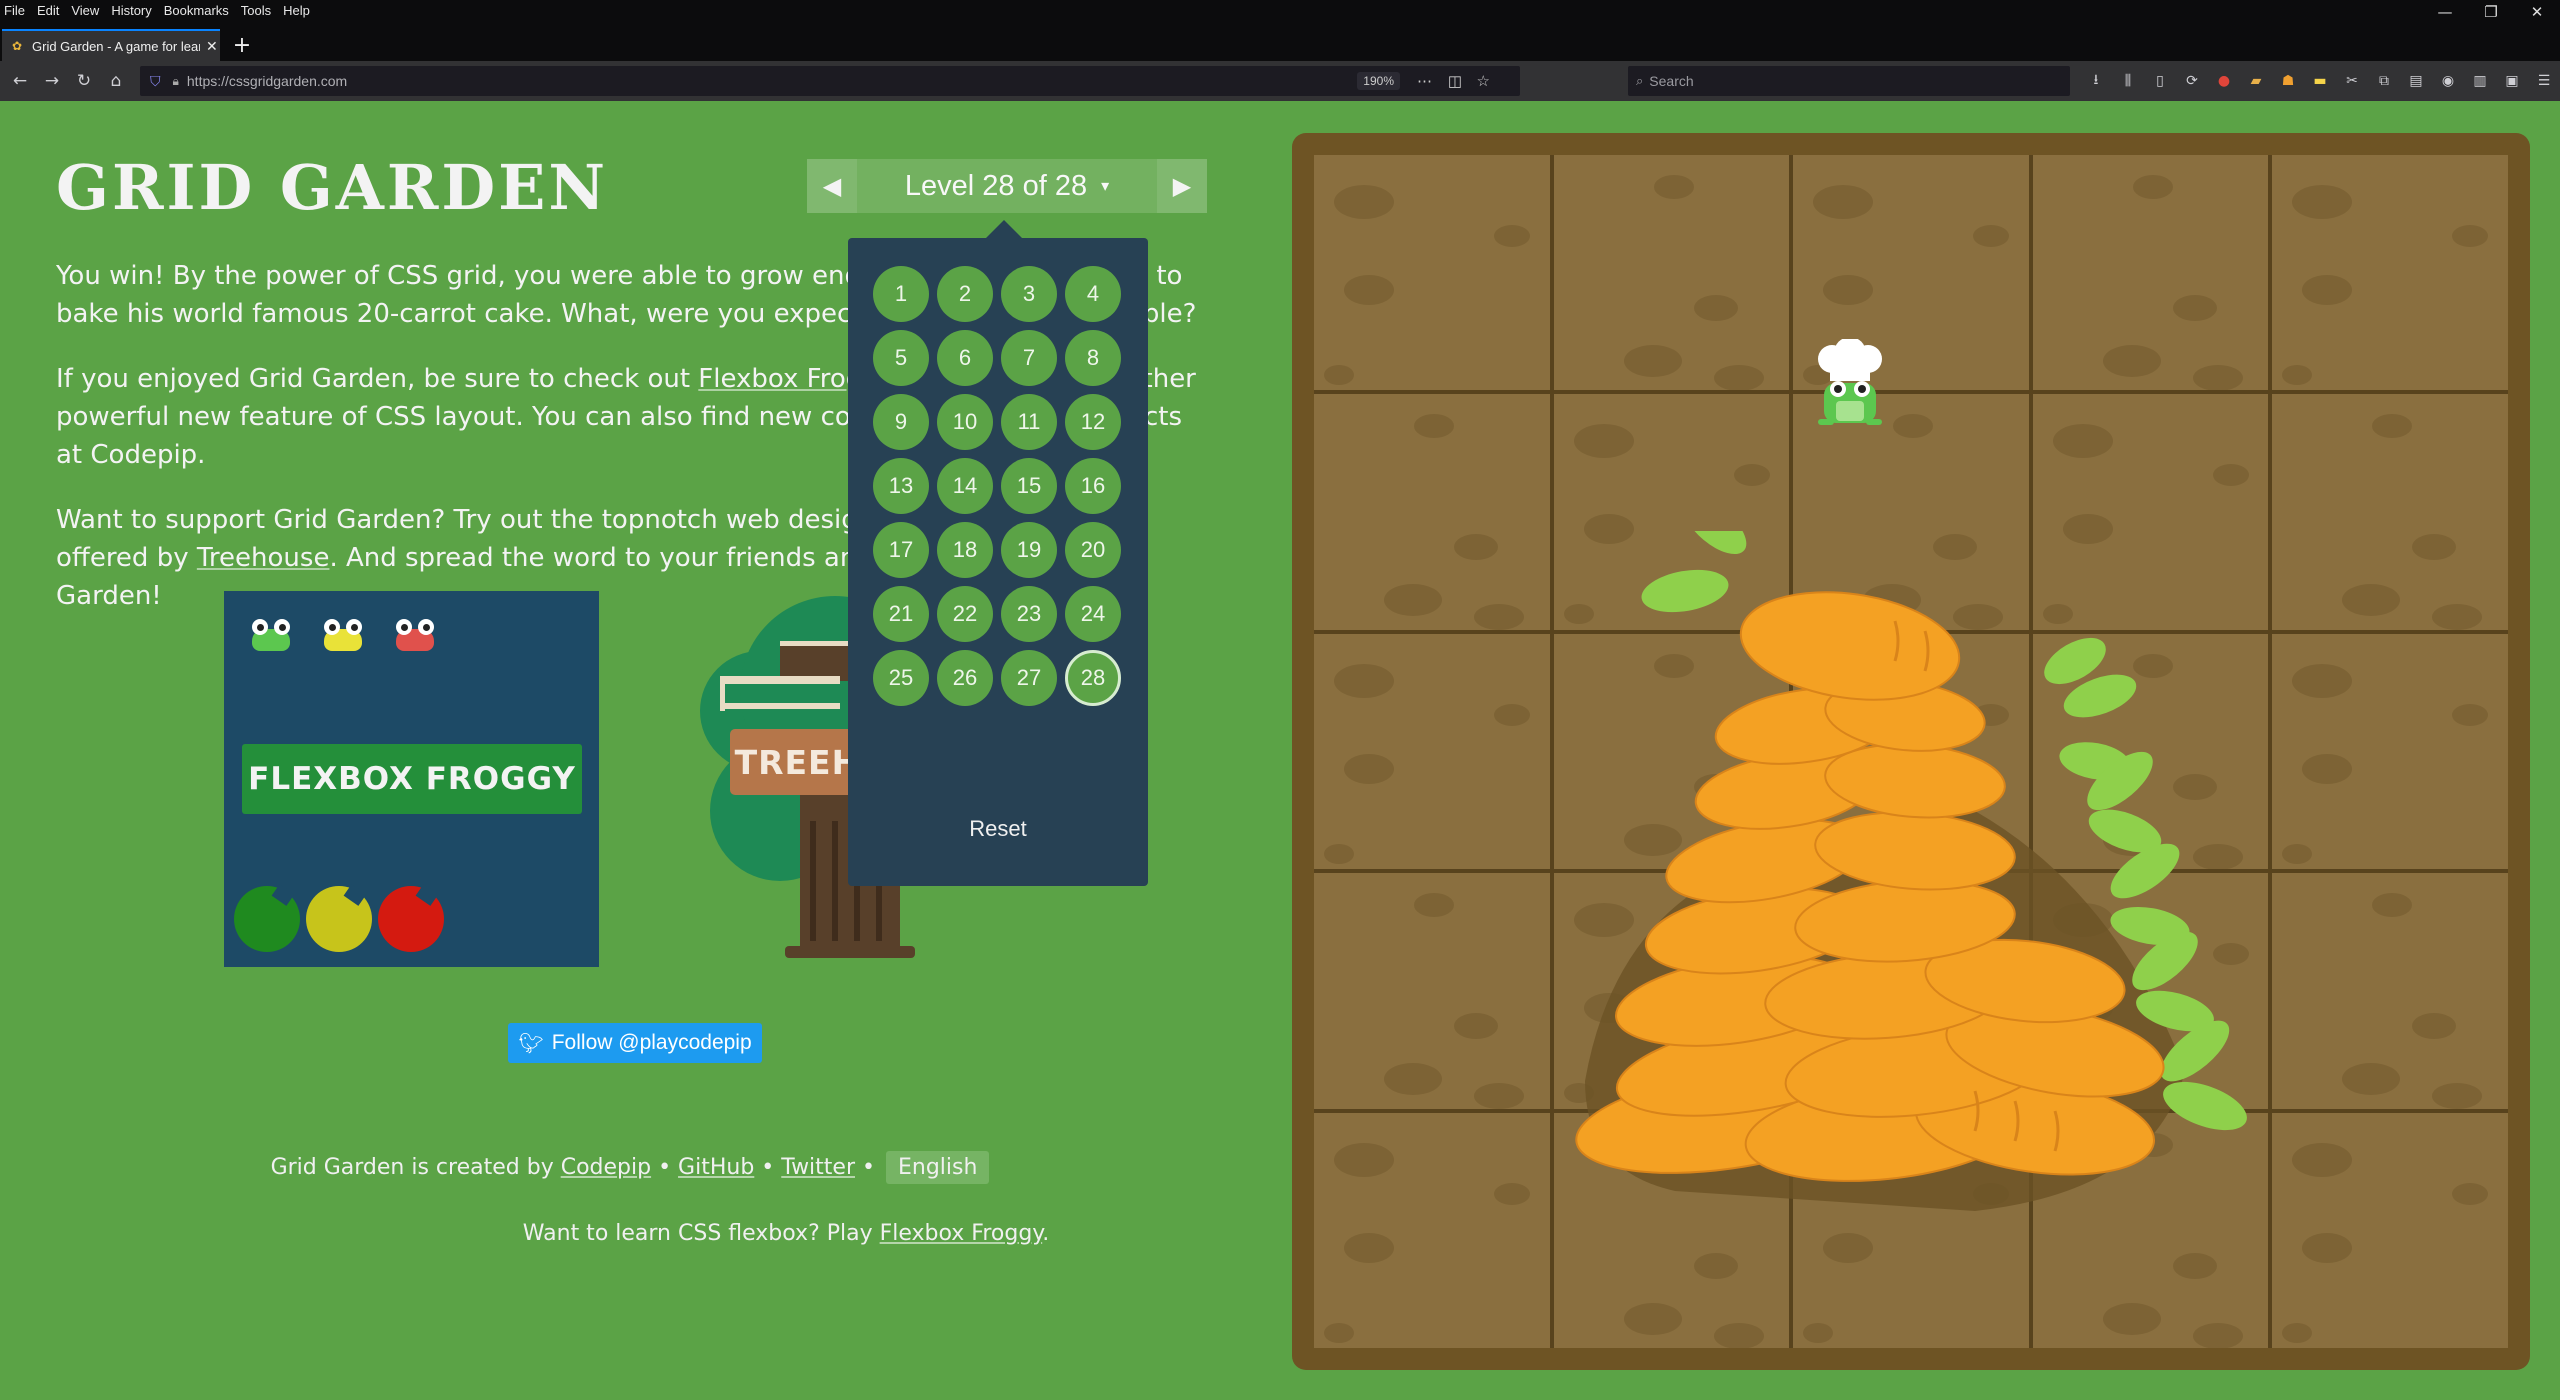 The width and height of the screenshot is (2560, 1400). I want to click on menu-hamburger-icon: ☰, so click(2544, 81).